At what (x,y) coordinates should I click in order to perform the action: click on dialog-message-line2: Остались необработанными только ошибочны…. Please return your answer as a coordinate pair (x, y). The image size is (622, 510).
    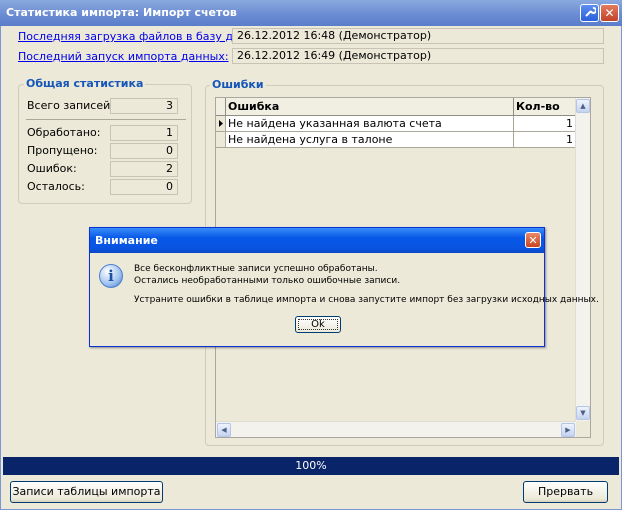
    Looking at the image, I should click on (267, 281).